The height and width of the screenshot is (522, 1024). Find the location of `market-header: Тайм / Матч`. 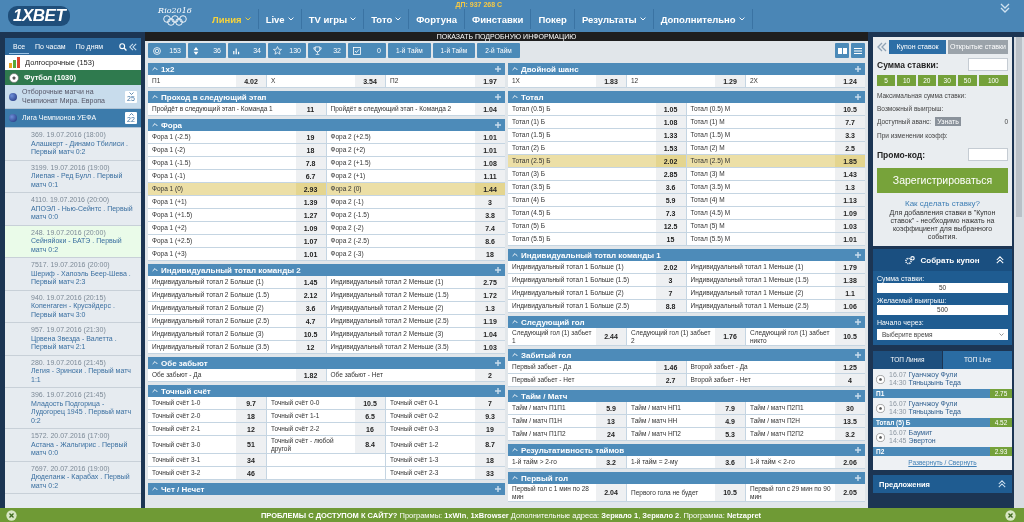

market-header: Тайм / Матч is located at coordinates (686, 396).